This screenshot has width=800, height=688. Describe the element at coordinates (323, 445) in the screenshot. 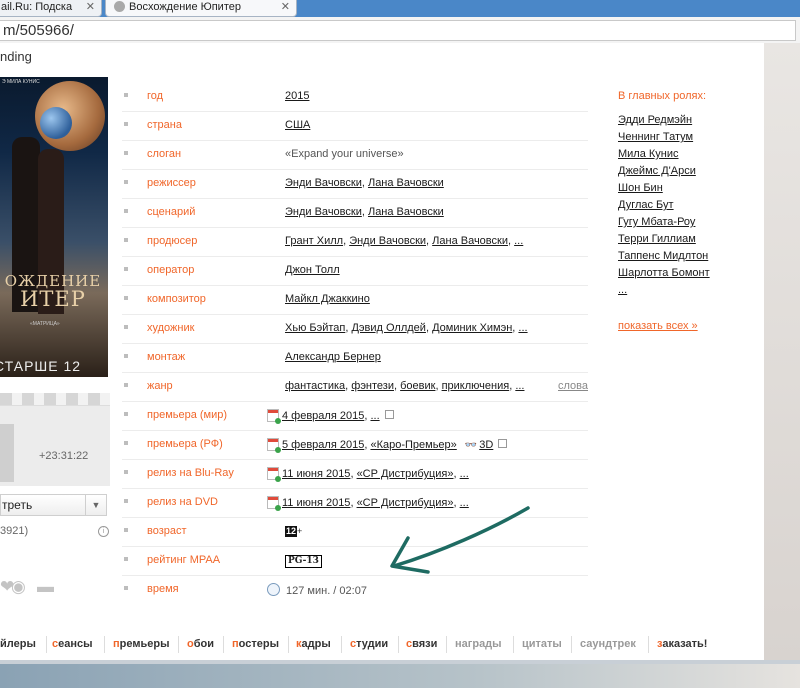

I see `date-link: 5 февраля 2015` at that location.